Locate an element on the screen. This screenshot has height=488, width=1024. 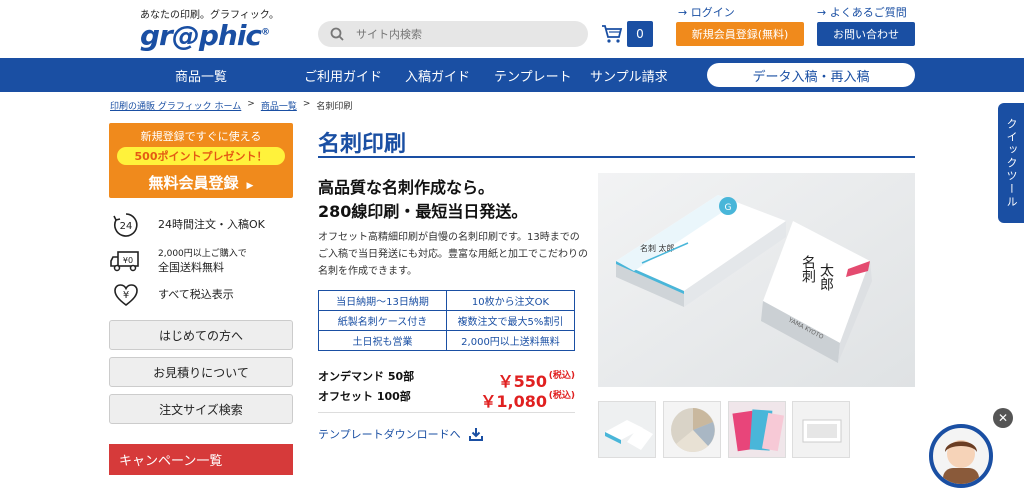
table-cell: 複数注文で最大5%割引 is located at coordinates (510, 320).